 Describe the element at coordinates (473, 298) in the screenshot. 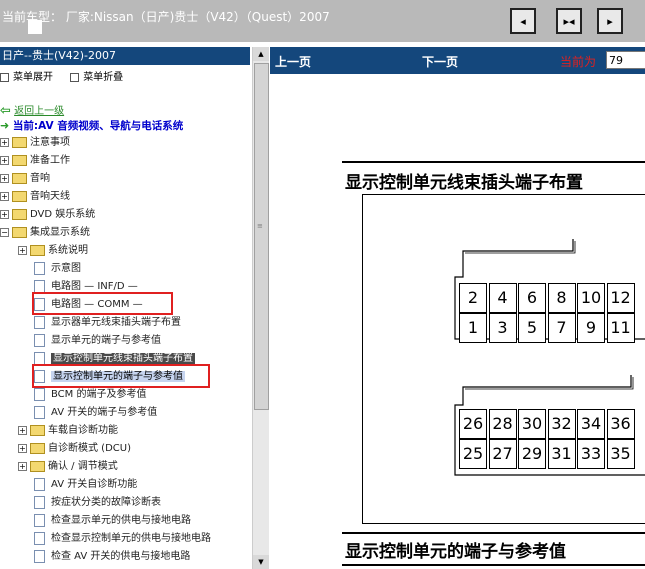

I see `connector-pin: 2` at that location.